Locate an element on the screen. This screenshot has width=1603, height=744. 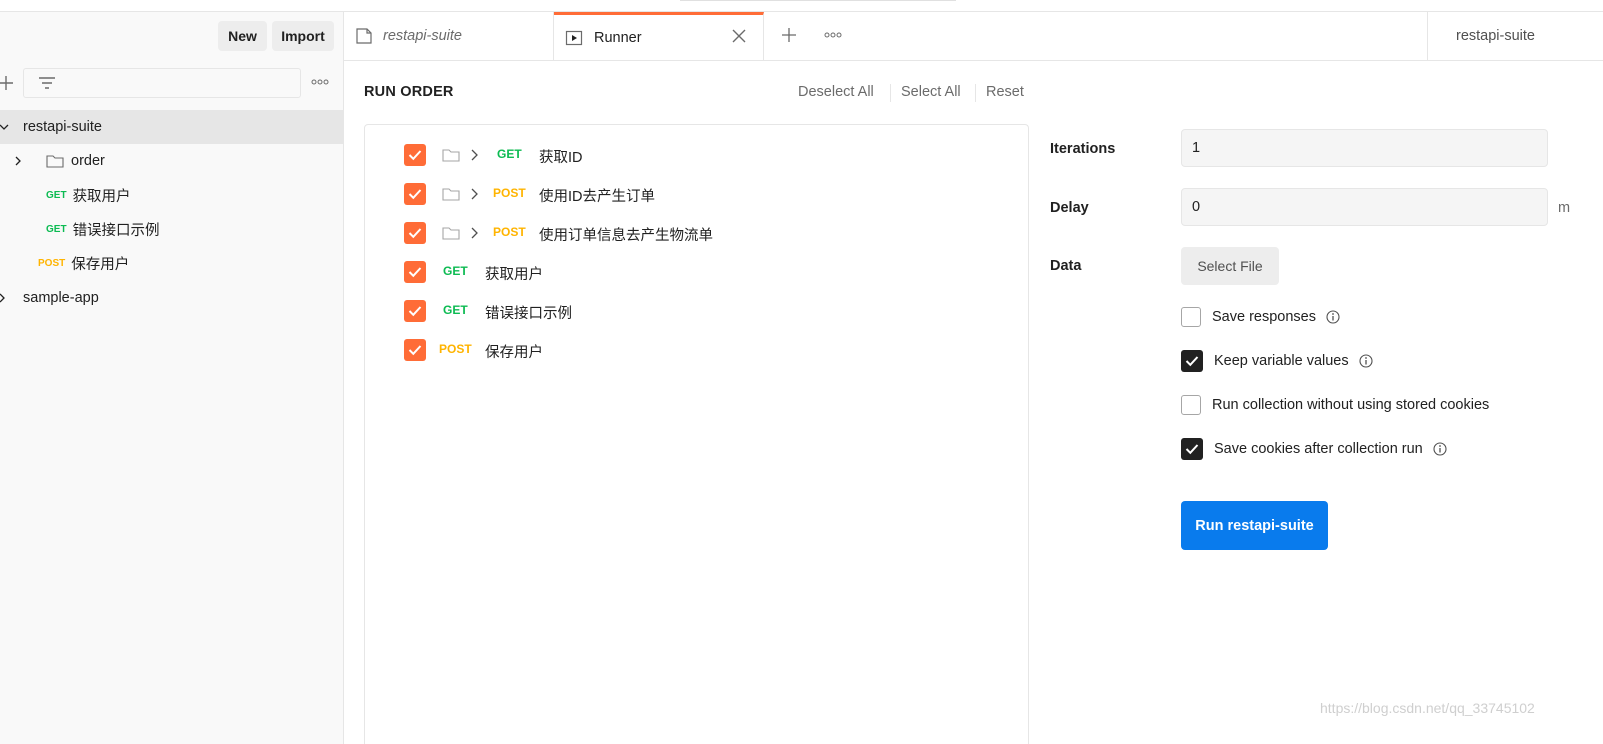
tab-bar: restapi-suite Runner restapi-suite is located at coordinates (973, 36).